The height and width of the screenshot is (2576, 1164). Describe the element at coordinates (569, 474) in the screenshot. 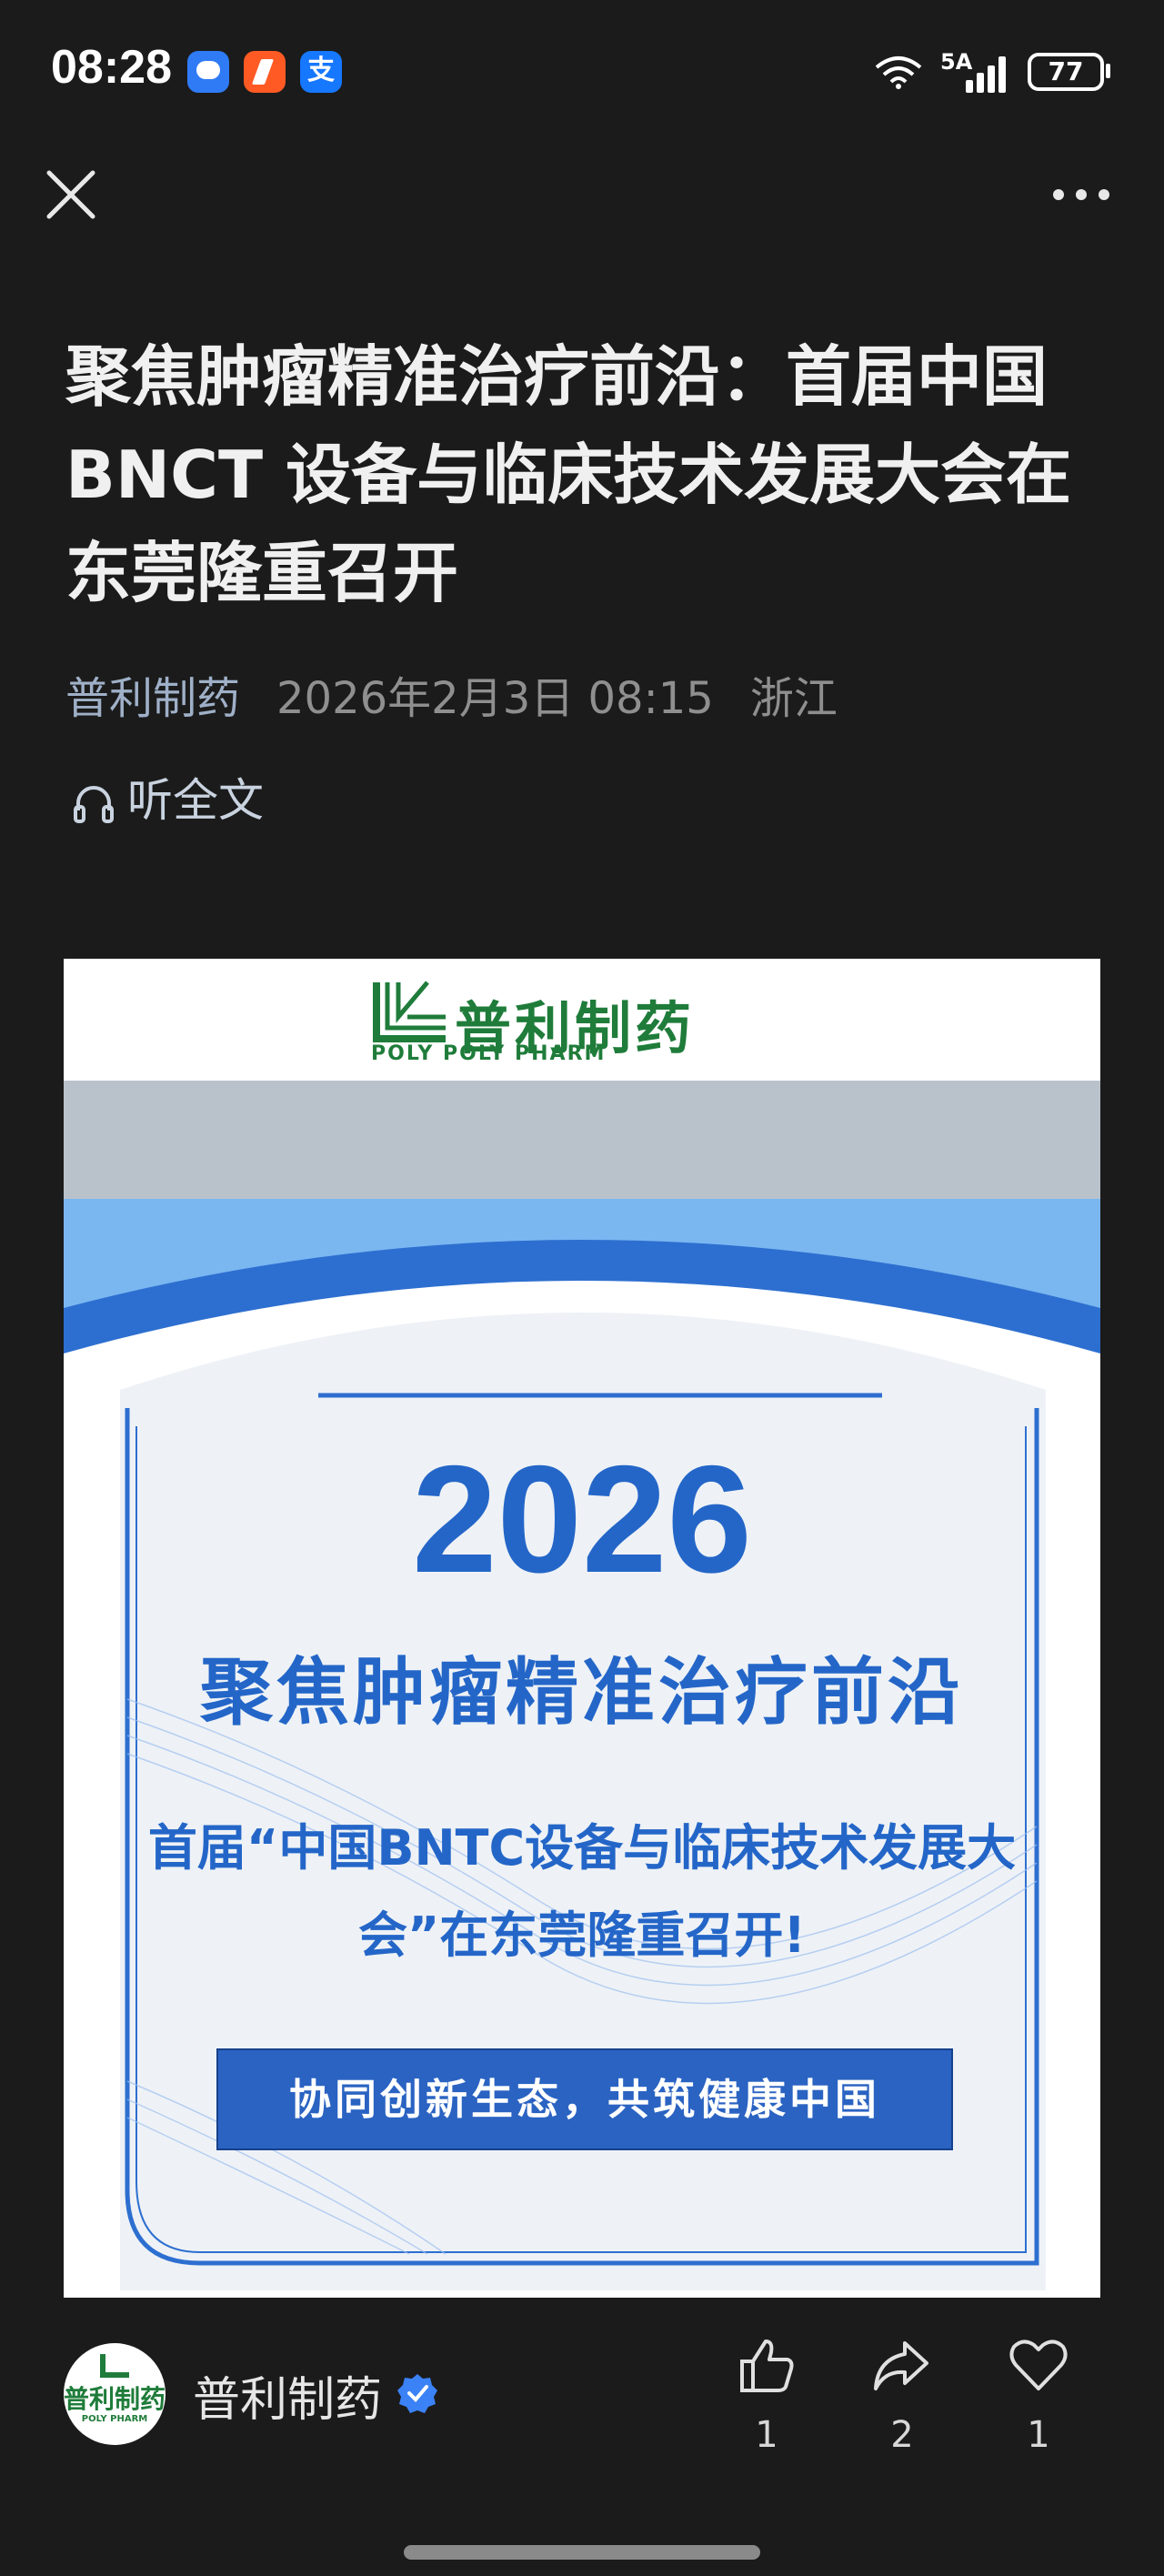

I see `article-title: 聚焦肿瘤精准治疗前沿：首届中国 BNCT 设备与临床技术发展大会在东莞隆重召开` at that location.